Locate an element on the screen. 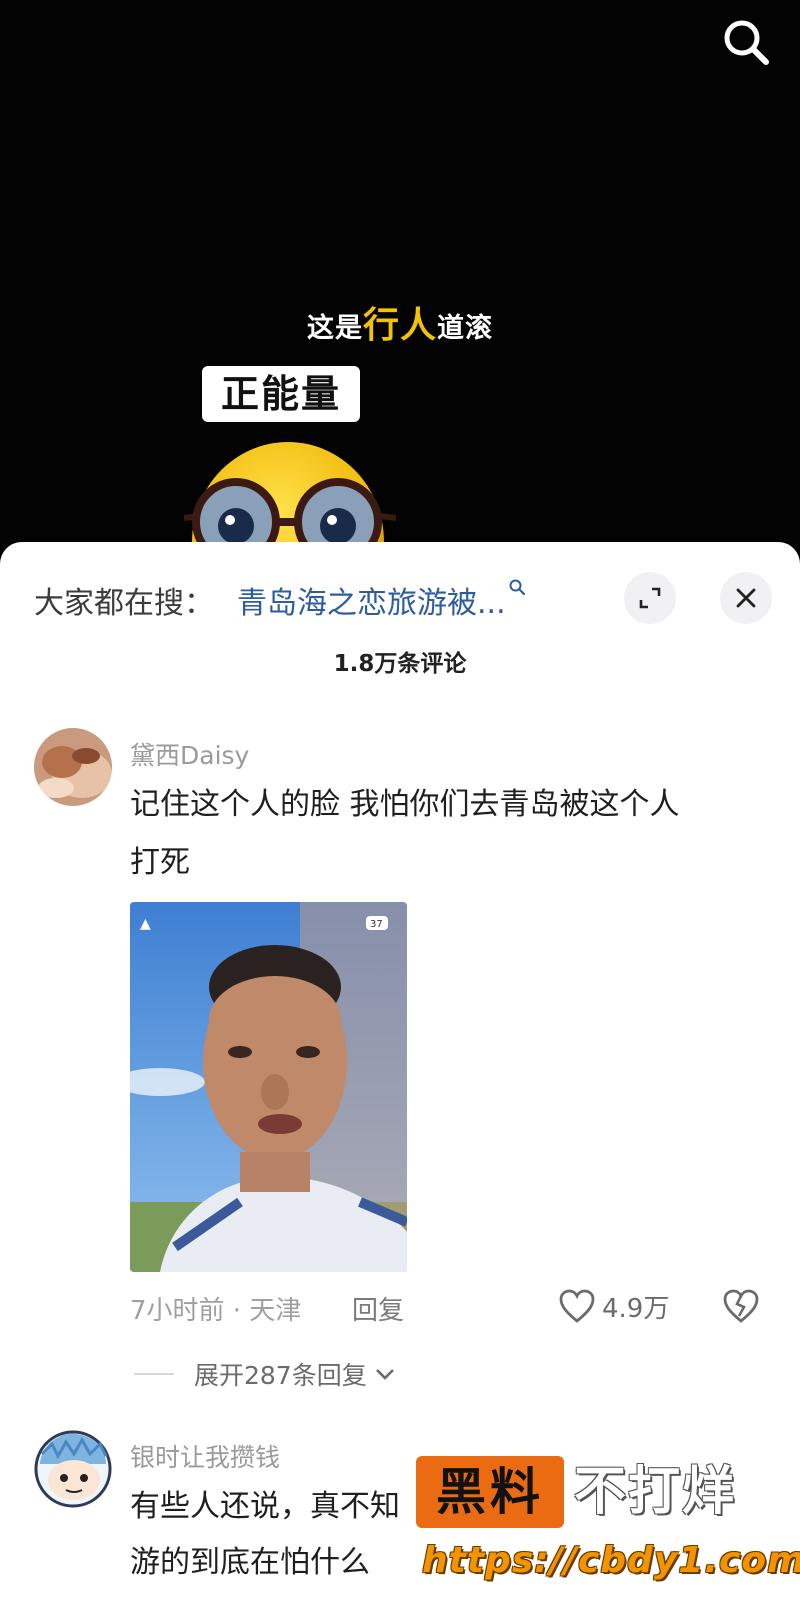 The width and height of the screenshot is (800, 1610). caption-text-pre: 这是 is located at coordinates (334, 328).